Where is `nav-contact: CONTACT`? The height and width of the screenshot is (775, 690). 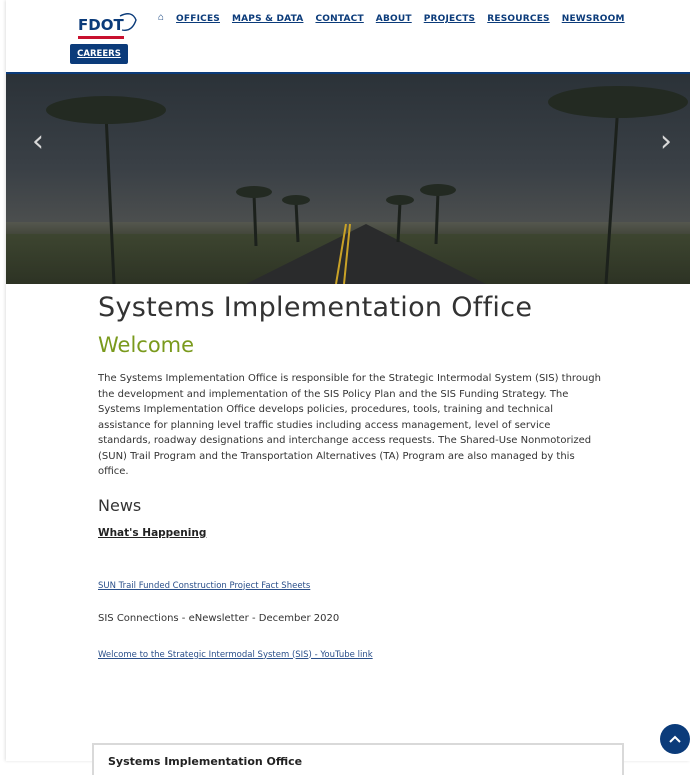
nav-contact: CONTACT is located at coordinates (339, 19).